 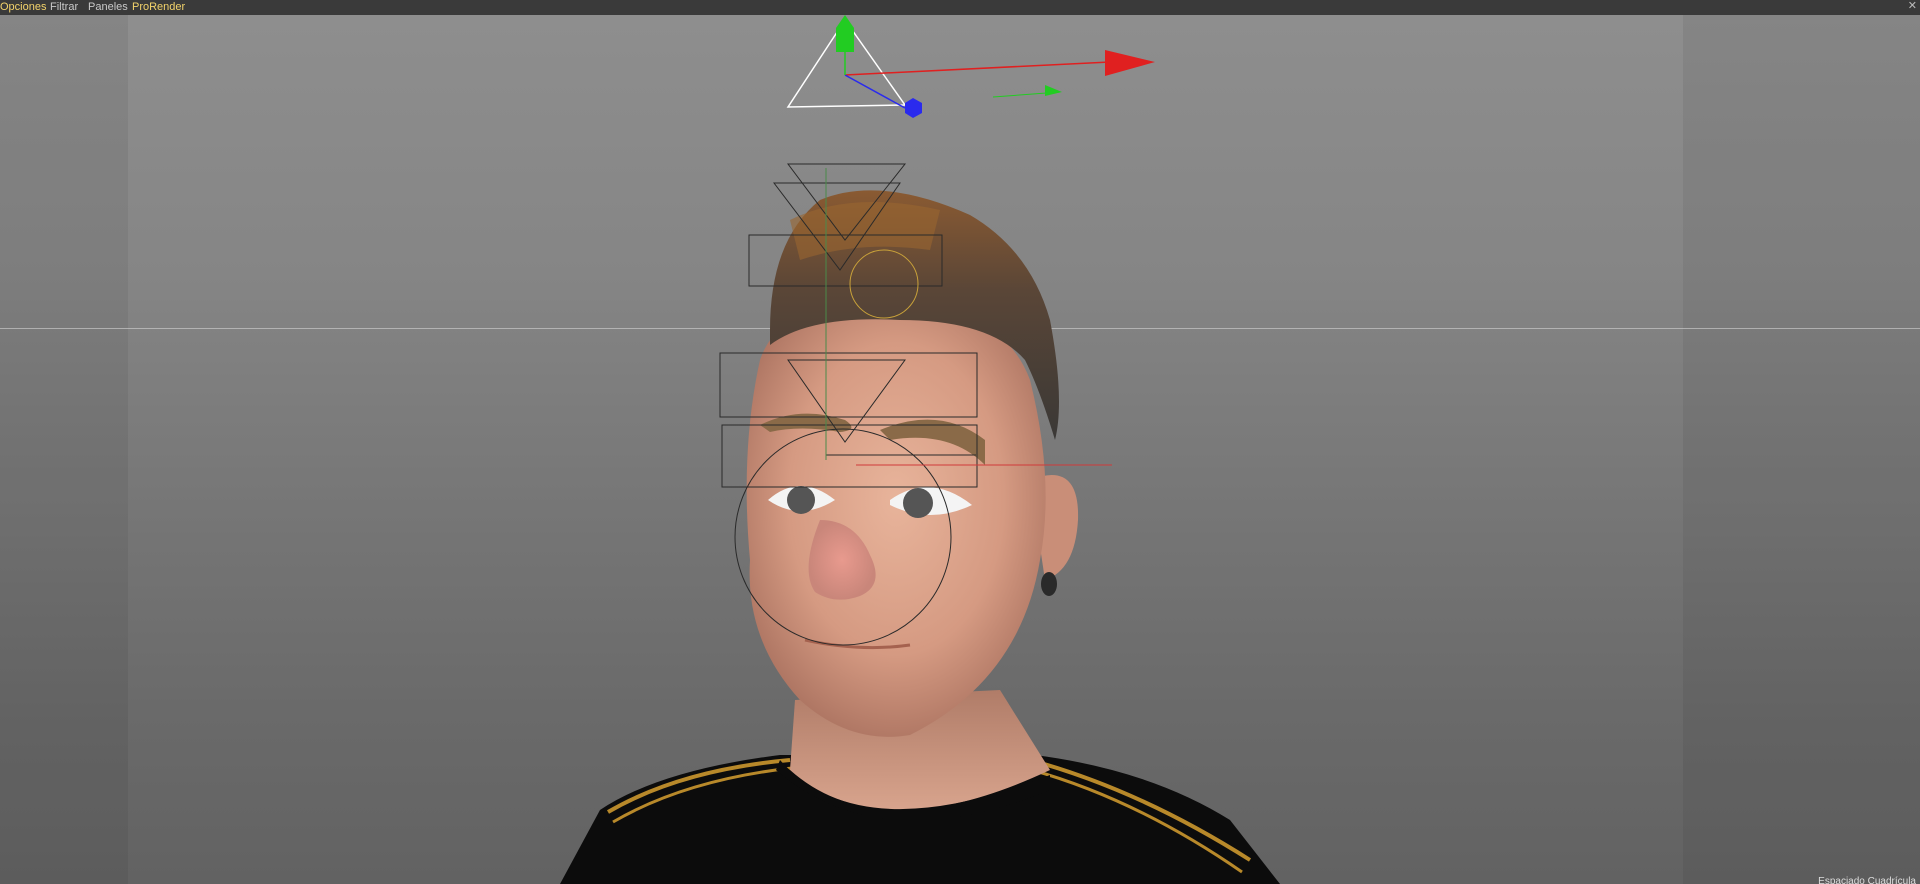 I want to click on head, so click(x=896, y=520).